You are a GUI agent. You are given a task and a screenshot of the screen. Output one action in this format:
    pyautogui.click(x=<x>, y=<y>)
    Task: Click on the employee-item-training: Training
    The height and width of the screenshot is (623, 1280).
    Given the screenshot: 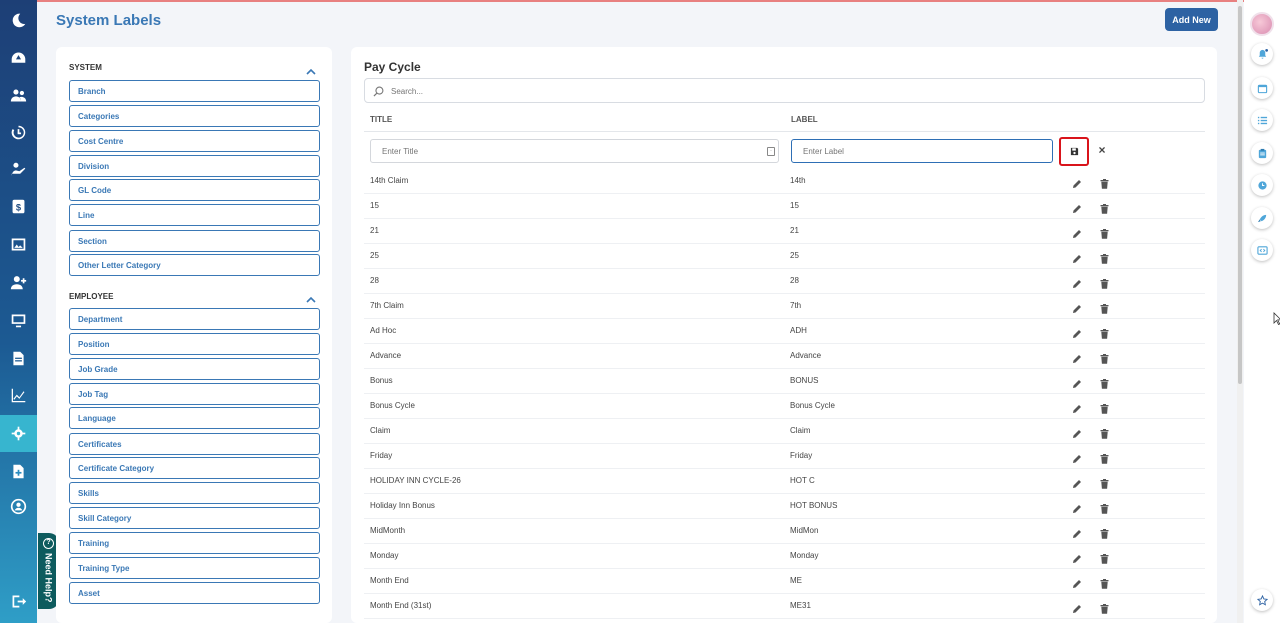 What is the action you would take?
    pyautogui.click(x=194, y=543)
    